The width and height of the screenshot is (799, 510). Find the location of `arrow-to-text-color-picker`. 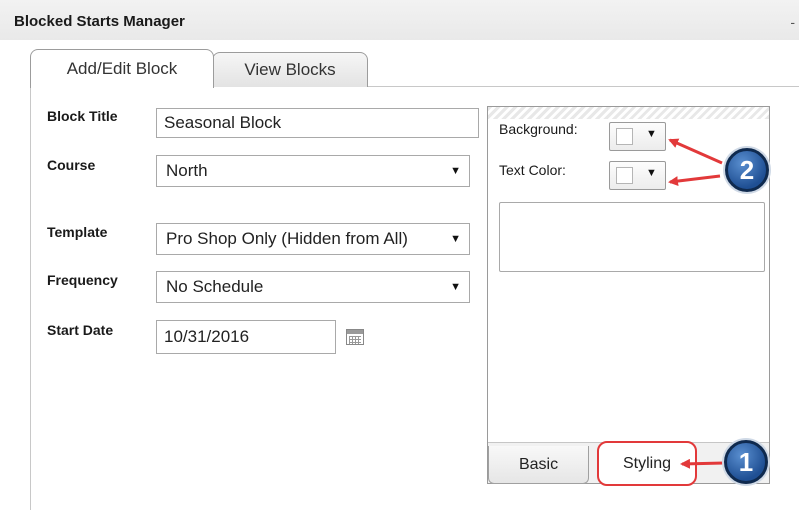

arrow-to-text-color-picker is located at coordinates (694, 180).